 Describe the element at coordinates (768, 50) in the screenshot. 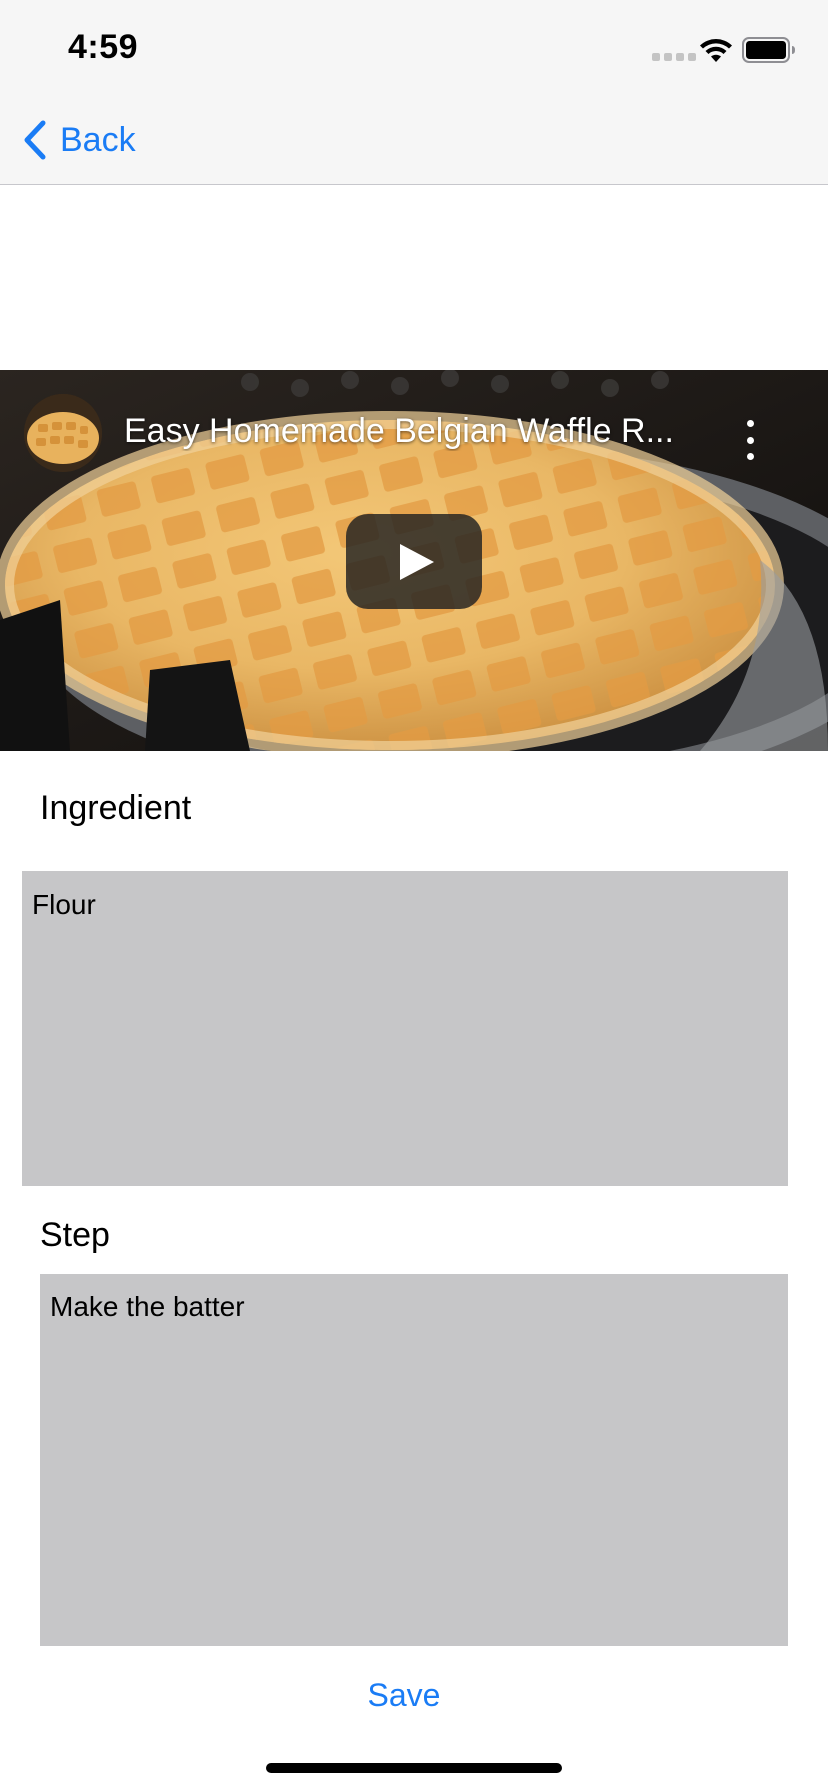

I see `battery-icon` at that location.